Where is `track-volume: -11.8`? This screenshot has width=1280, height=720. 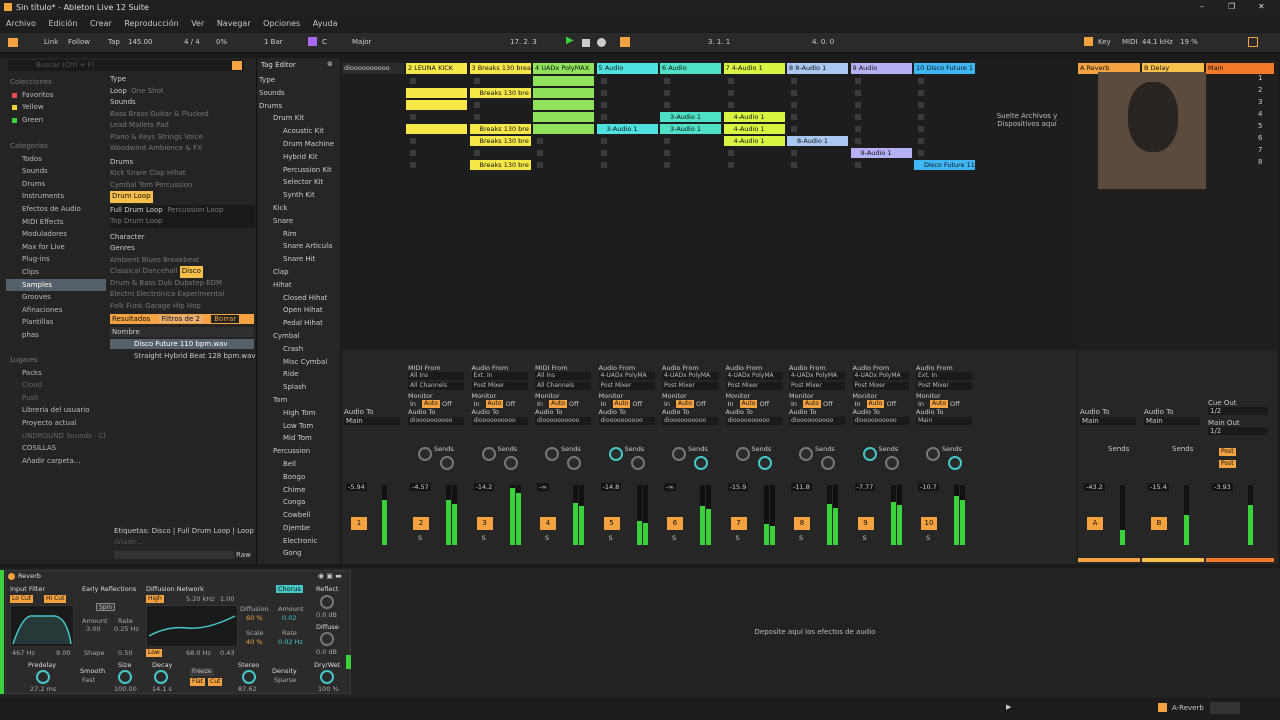
track-volume: -11.8 is located at coordinates (801, 487).